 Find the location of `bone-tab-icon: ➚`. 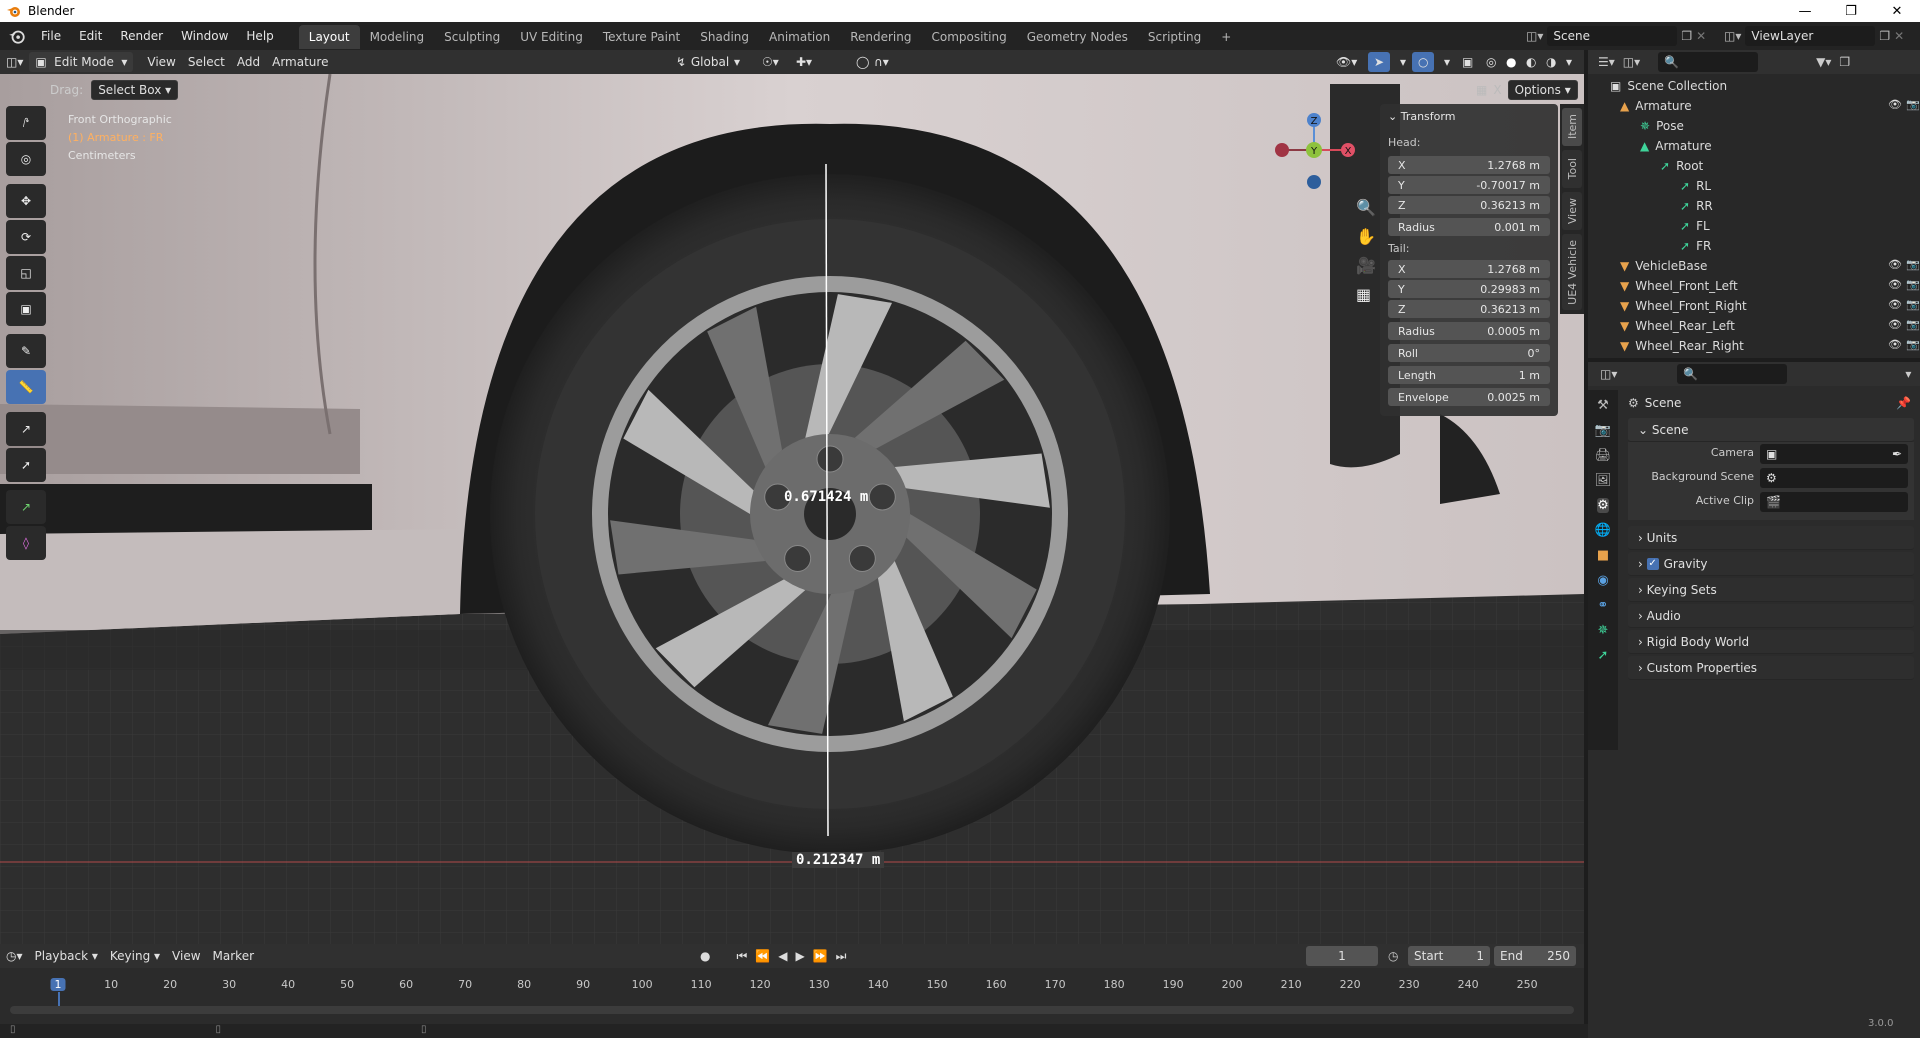

bone-tab-icon: ➚ is located at coordinates (1603, 655).